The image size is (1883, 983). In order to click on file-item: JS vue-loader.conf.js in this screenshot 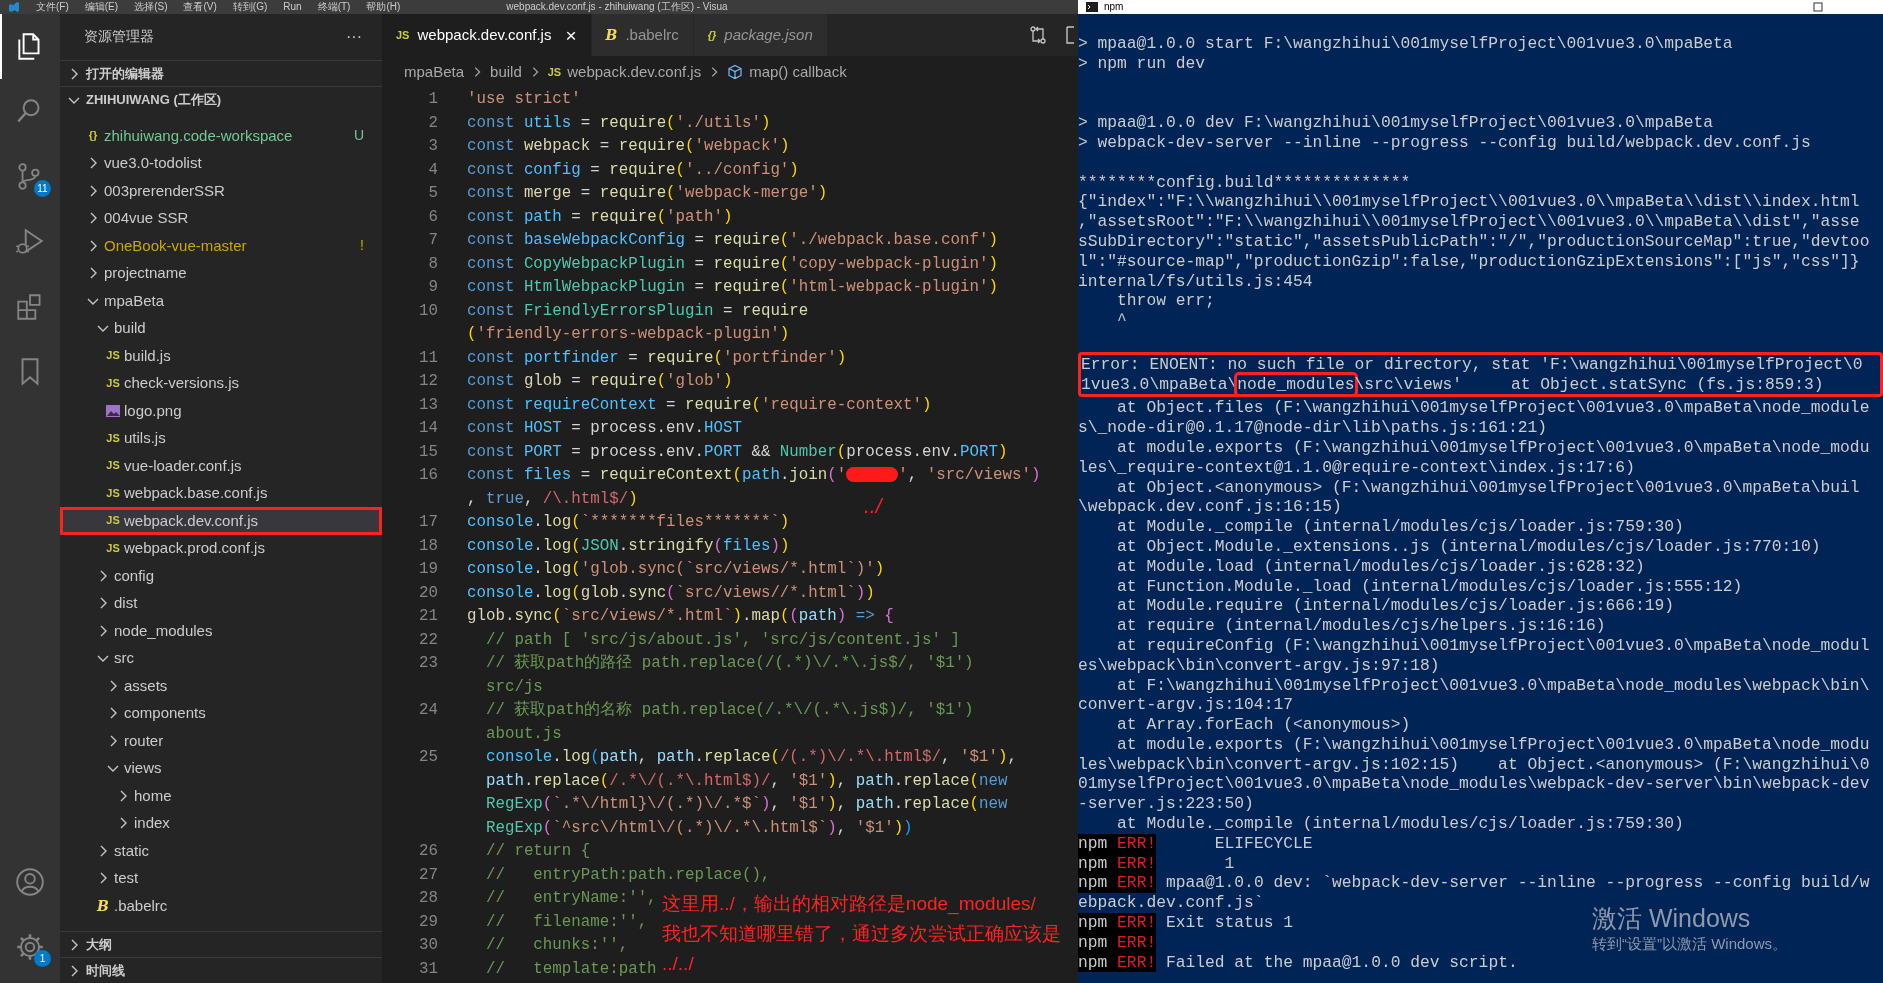, I will do `click(221, 466)`.